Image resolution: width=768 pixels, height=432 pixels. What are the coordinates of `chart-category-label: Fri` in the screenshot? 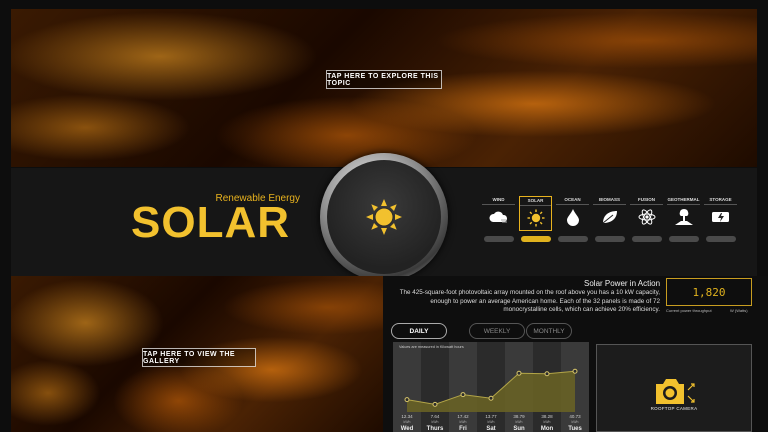 It's located at (463, 429).